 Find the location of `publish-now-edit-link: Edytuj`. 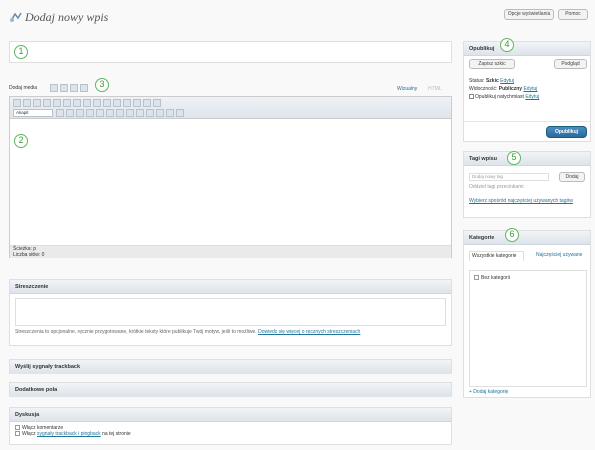

publish-now-edit-link: Edytuj is located at coordinates (532, 97).